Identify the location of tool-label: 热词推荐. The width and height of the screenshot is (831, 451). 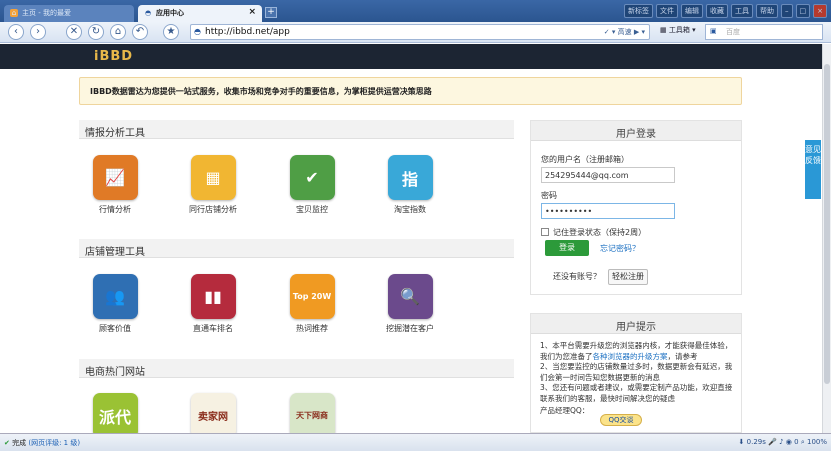
(312, 328).